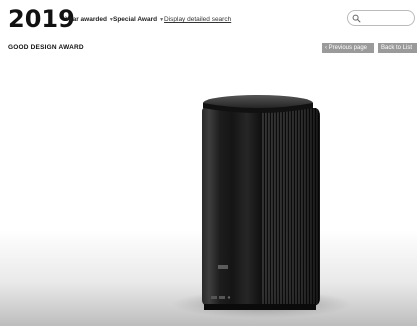 The width and height of the screenshot is (417, 326). What do you see at coordinates (356, 18) in the screenshot?
I see `search-icon` at bounding box center [356, 18].